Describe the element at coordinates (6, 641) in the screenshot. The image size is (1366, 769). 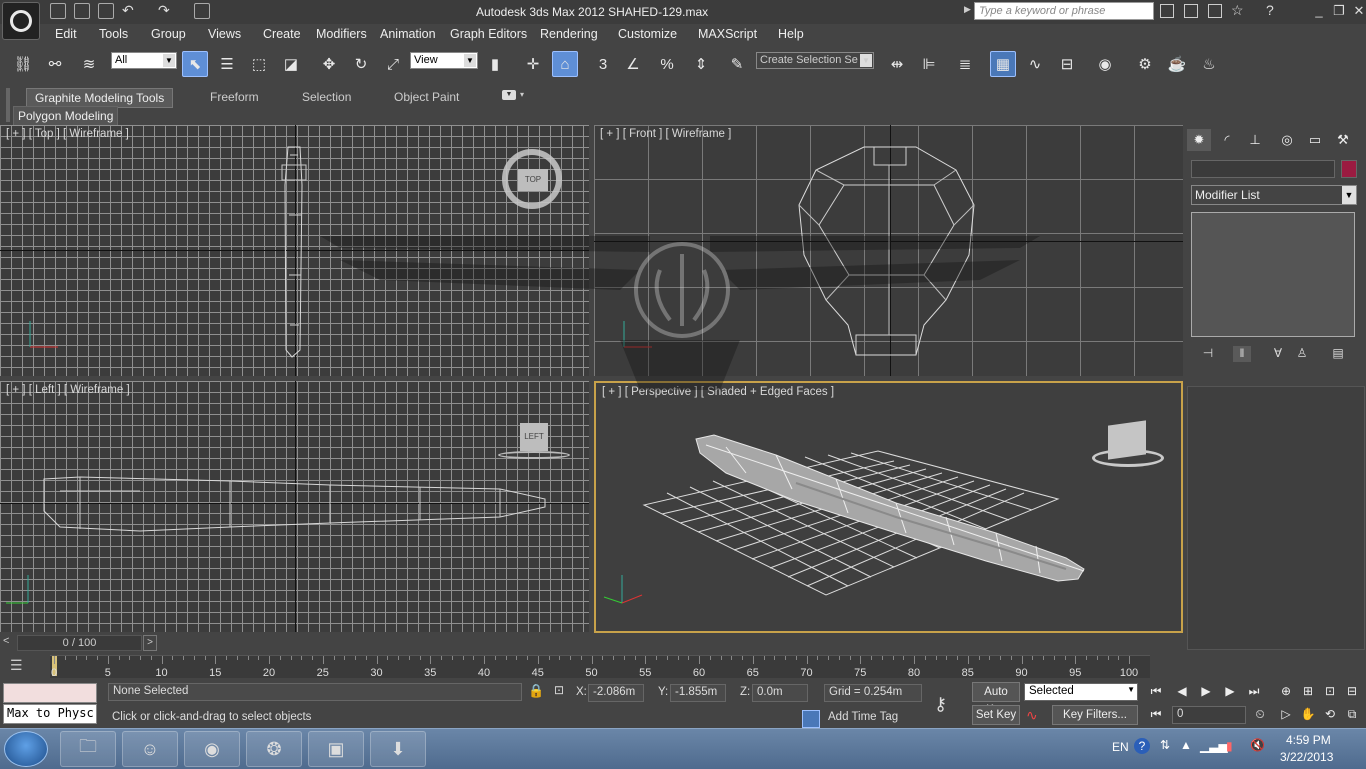
I see `slider-prev-icon: <` at that location.